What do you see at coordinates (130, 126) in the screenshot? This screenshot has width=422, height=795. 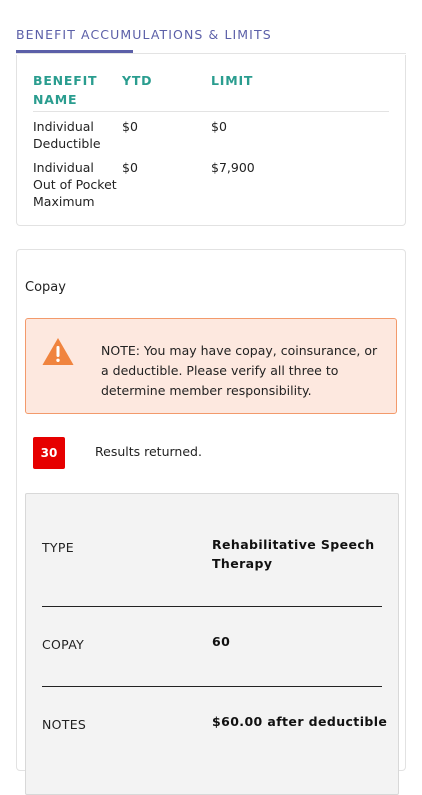 I see `row-deductible-ytd: $0` at bounding box center [130, 126].